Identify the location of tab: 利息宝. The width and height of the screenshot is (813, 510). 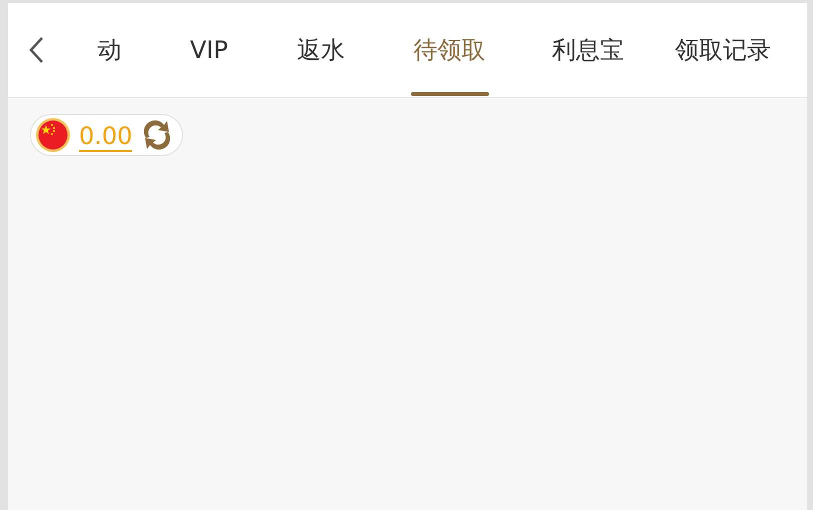
(588, 50).